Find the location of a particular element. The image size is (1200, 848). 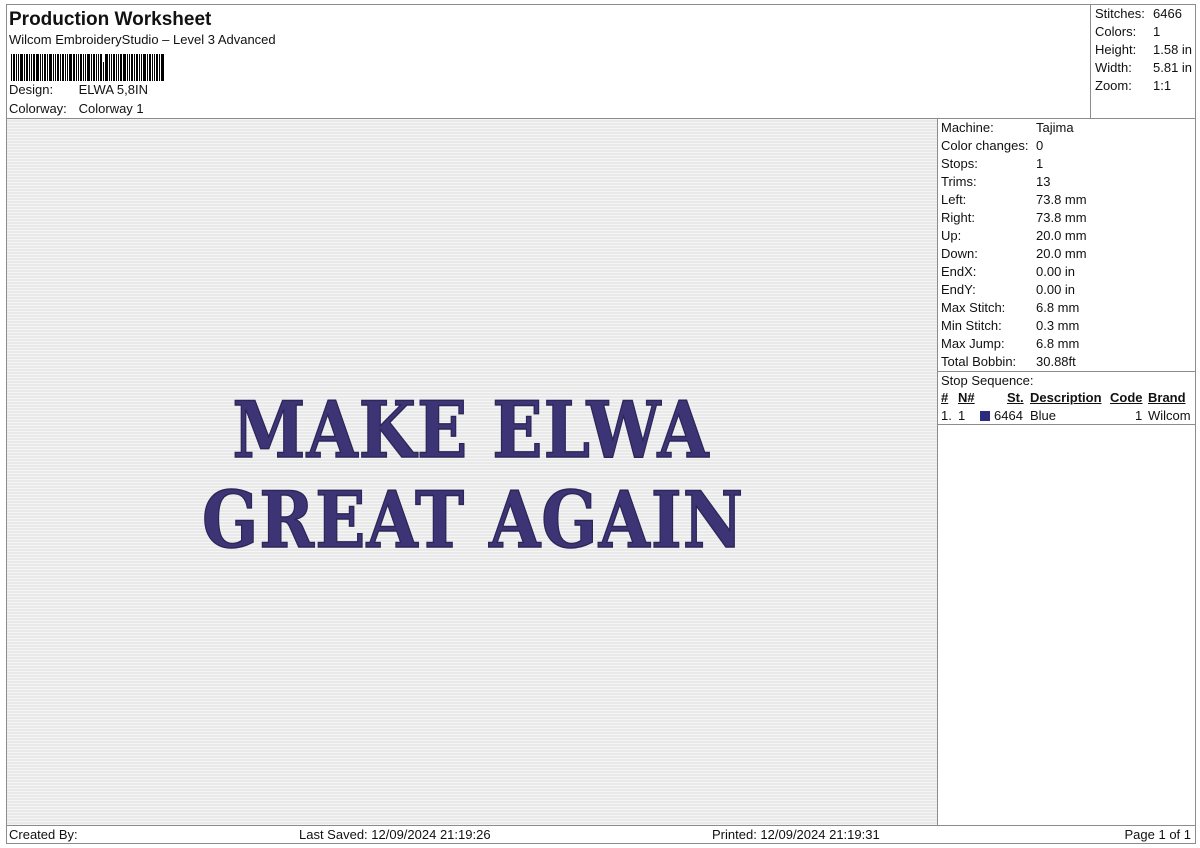

info-label: Stops: is located at coordinates (959, 163).